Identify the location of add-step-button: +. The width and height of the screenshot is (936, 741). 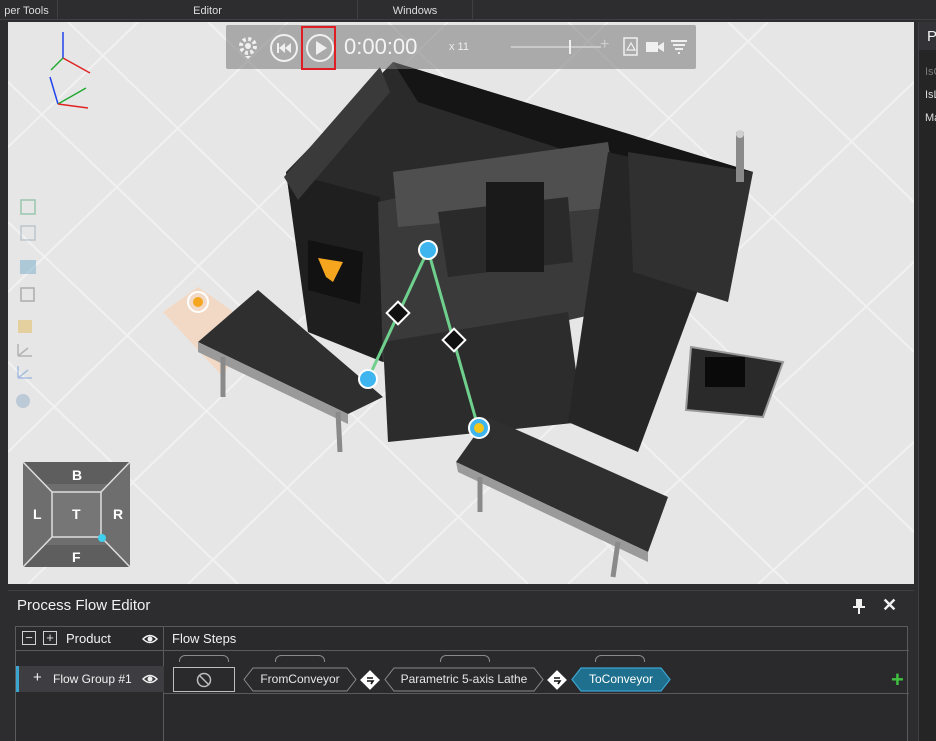
(897, 680).